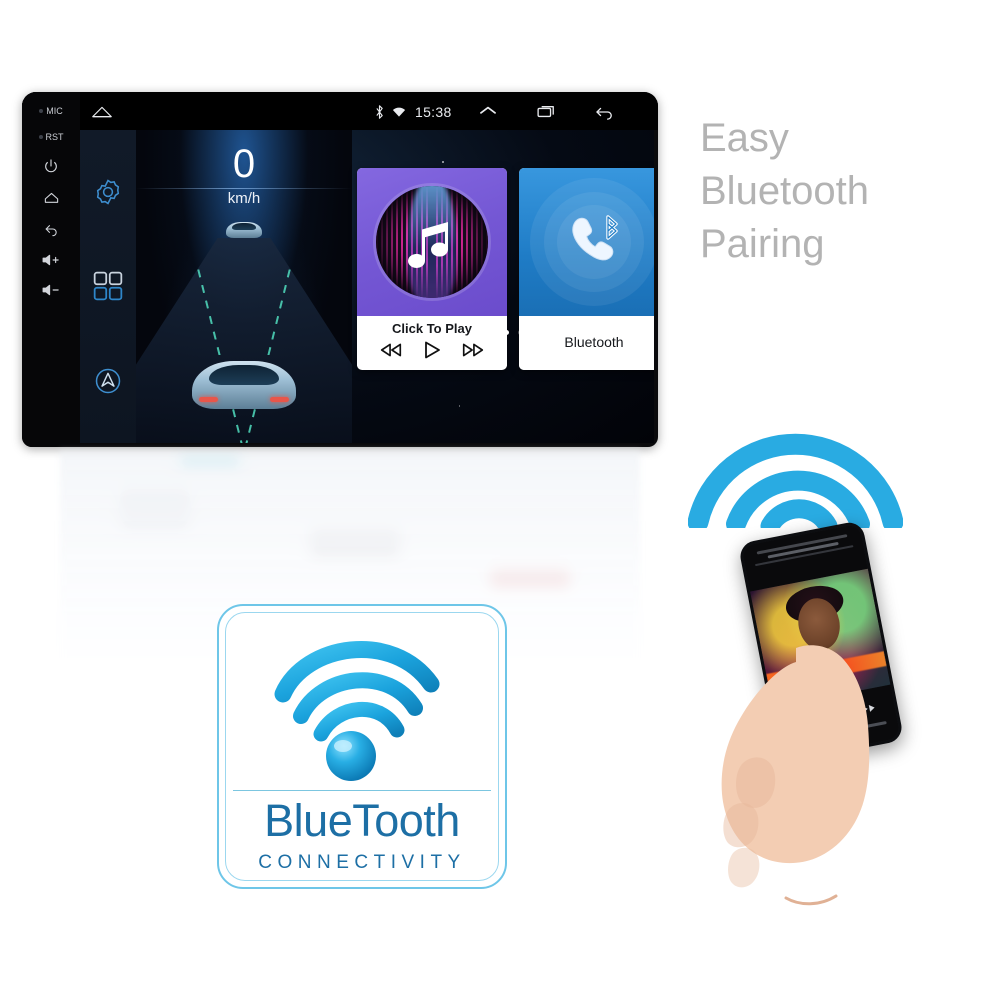  I want to click on headline-line-2: Bluetooth, so click(785, 190).